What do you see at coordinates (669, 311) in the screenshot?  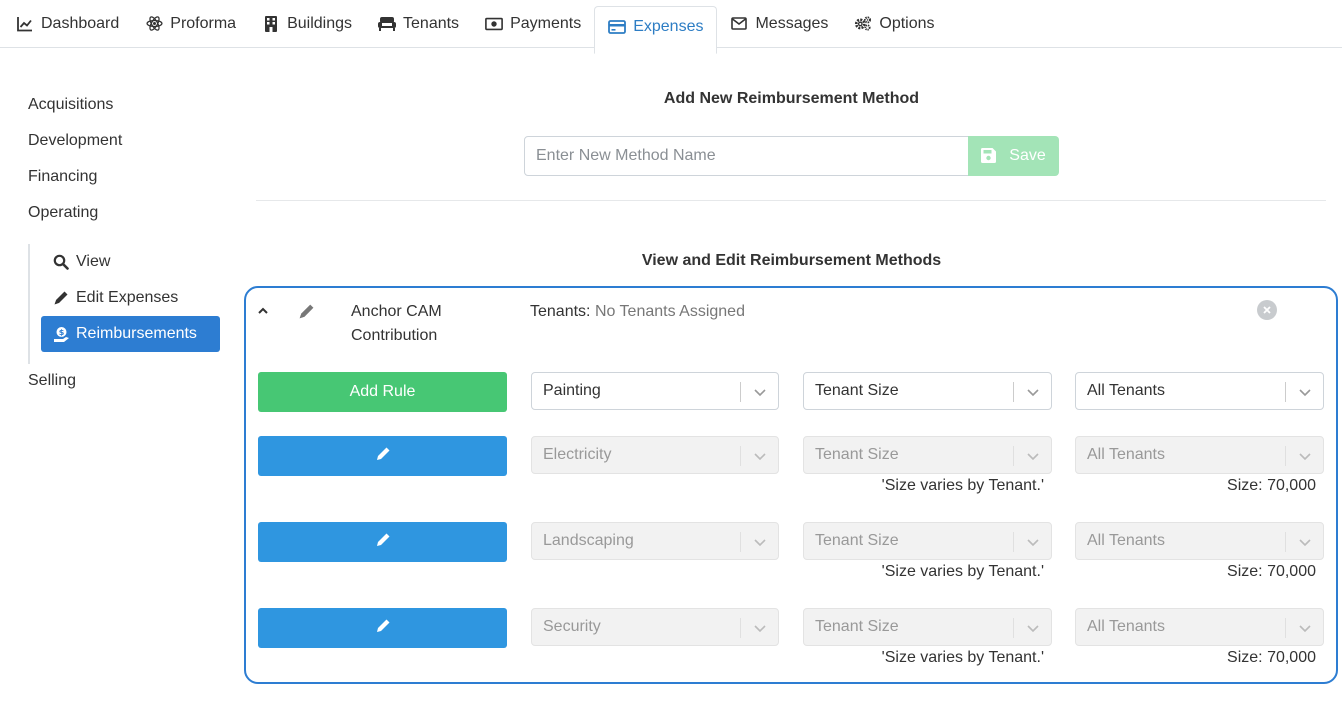 I see `tenants-value: No Tenants Assigned` at bounding box center [669, 311].